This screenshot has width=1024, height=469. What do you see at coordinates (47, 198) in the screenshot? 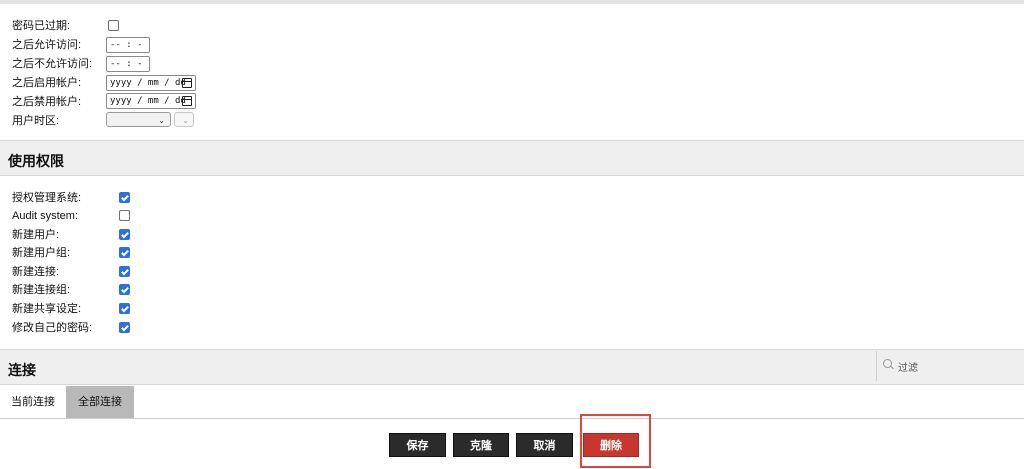
I see `perm-admin-label: 授权管理系统:` at bounding box center [47, 198].